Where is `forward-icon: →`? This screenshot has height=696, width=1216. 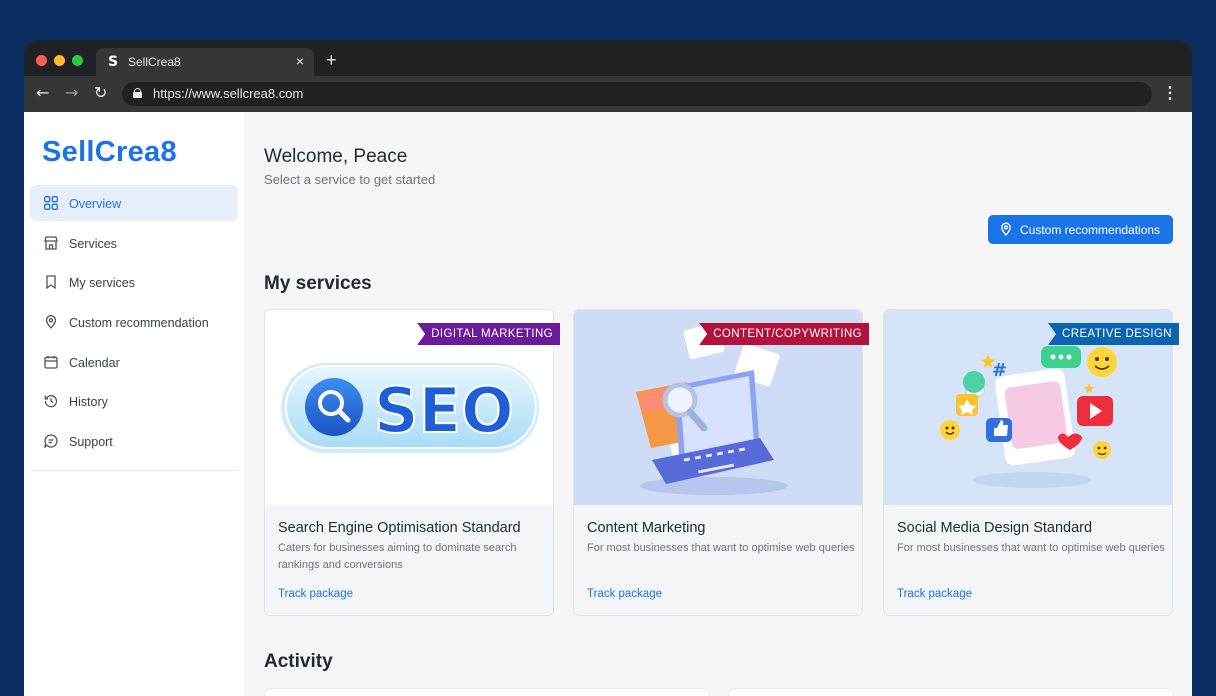
forward-icon: → is located at coordinates (71, 93).